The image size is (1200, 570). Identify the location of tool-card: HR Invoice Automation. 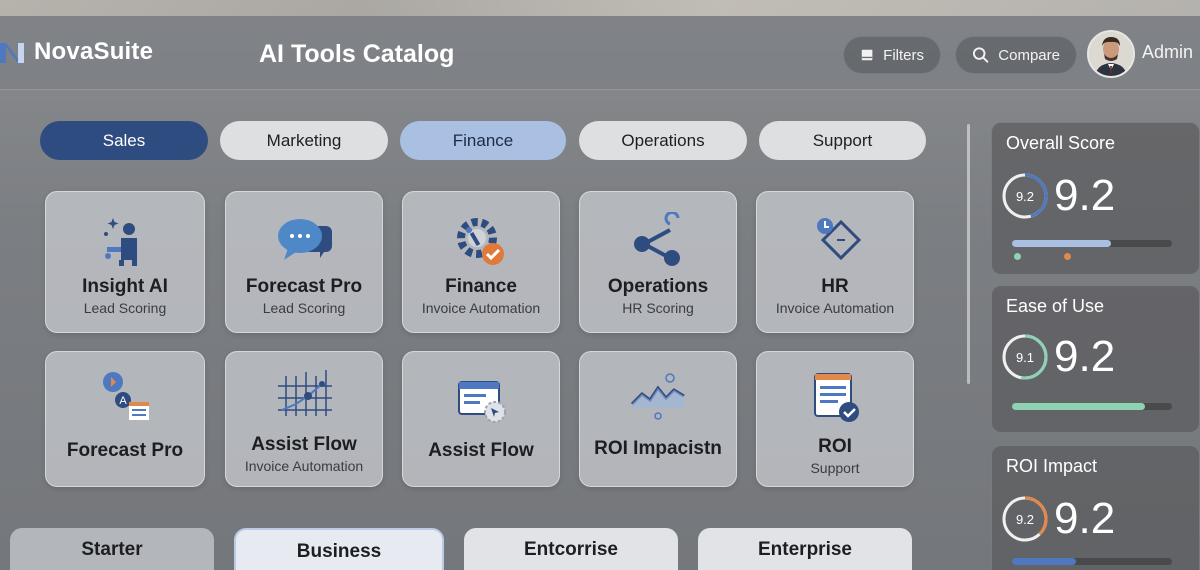
(835, 262).